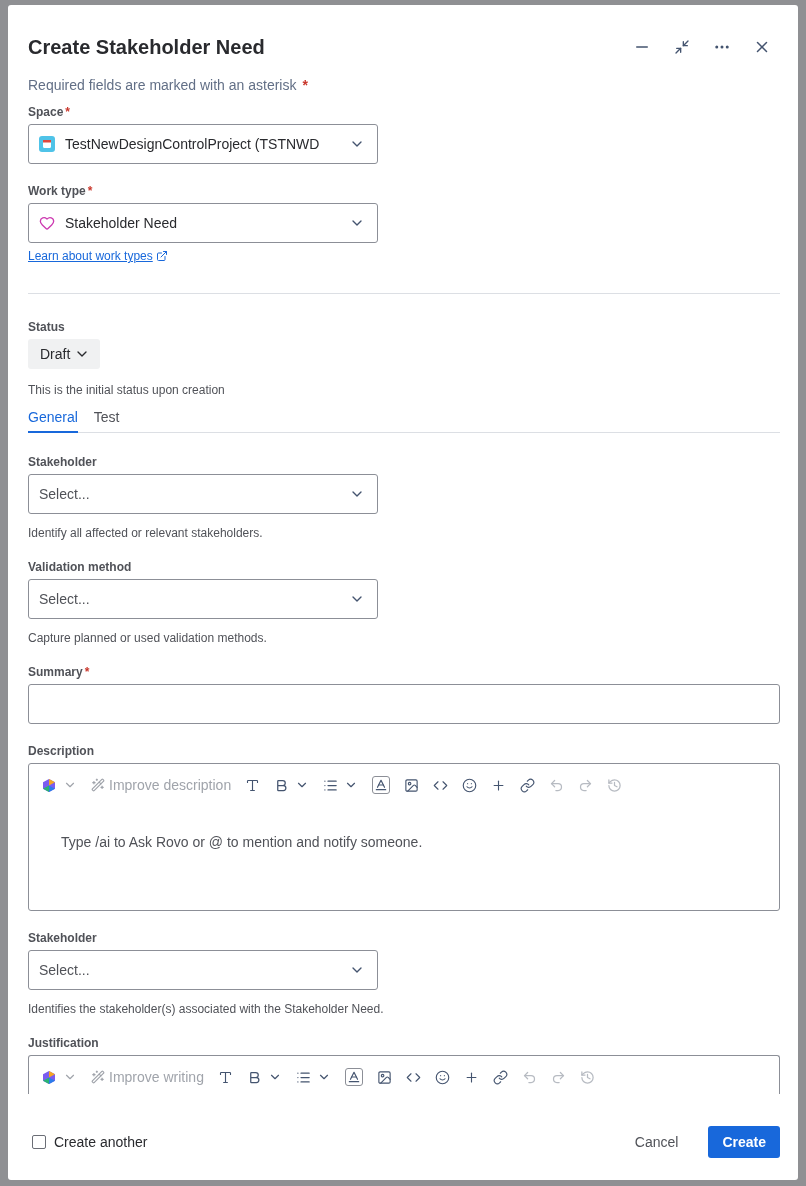 This screenshot has width=806, height=1186. Describe the element at coordinates (57, 191) in the screenshot. I see `field-label: Work type` at that location.